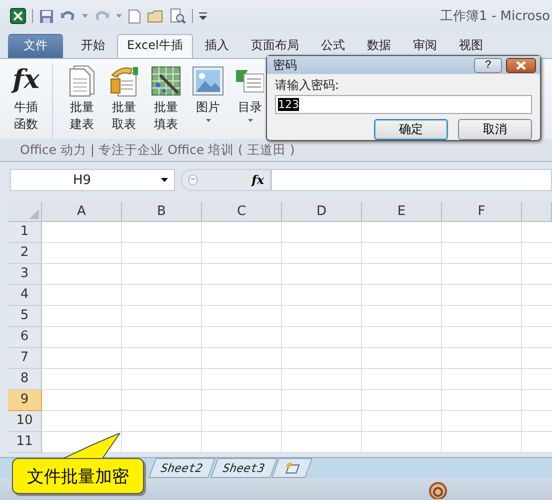 The height and width of the screenshot is (500, 552). I want to click on ribbon-button: 批量 取表, so click(124, 101).